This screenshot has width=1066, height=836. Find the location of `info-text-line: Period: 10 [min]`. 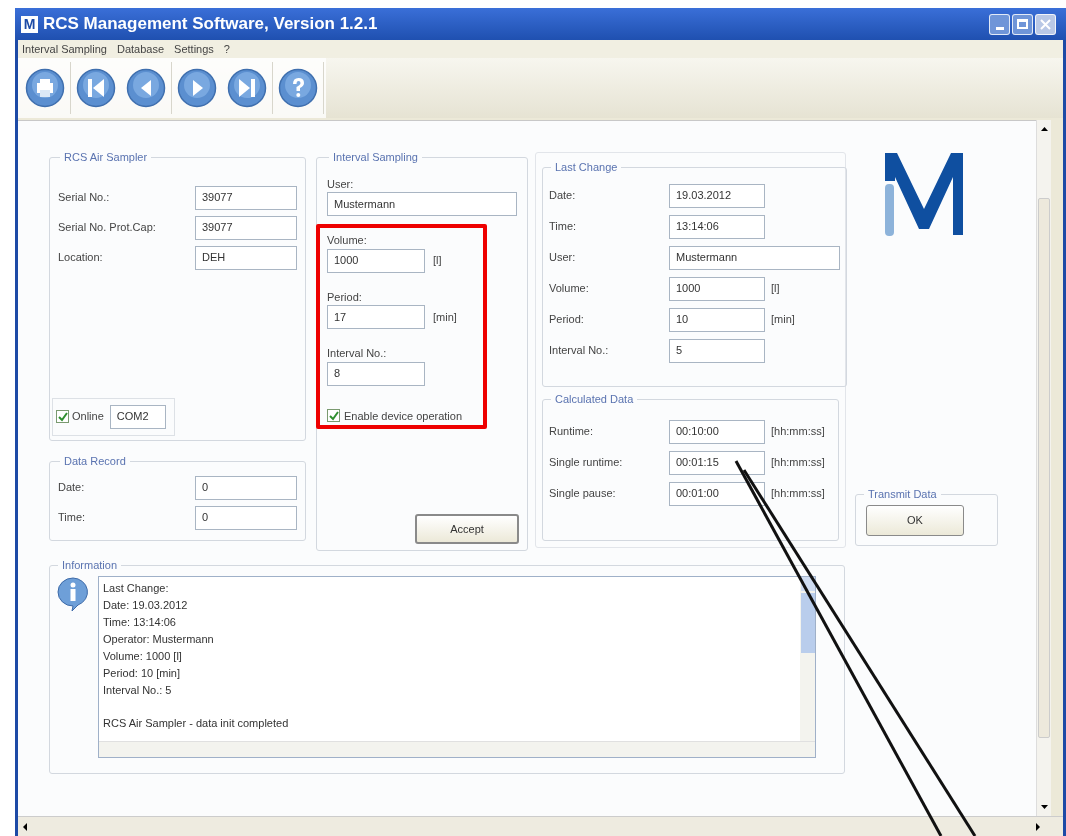

info-text-line: Period: 10 [min] is located at coordinates (142, 673).